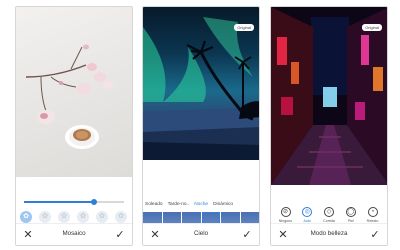 The height and width of the screenshot is (250, 400). I want to click on tab-tarde-noche: Tarde-no.., so click(179, 204).